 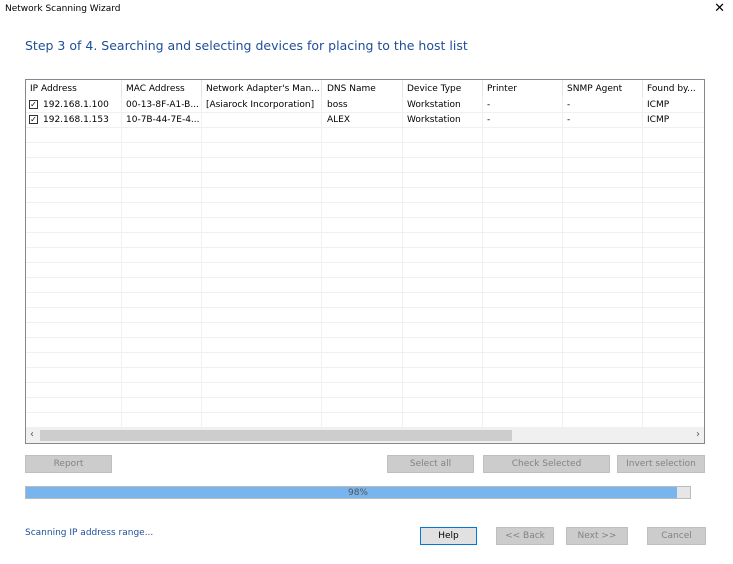 I want to click on title-bar: Network Scanning Wizard ✕, so click(x=366, y=10).